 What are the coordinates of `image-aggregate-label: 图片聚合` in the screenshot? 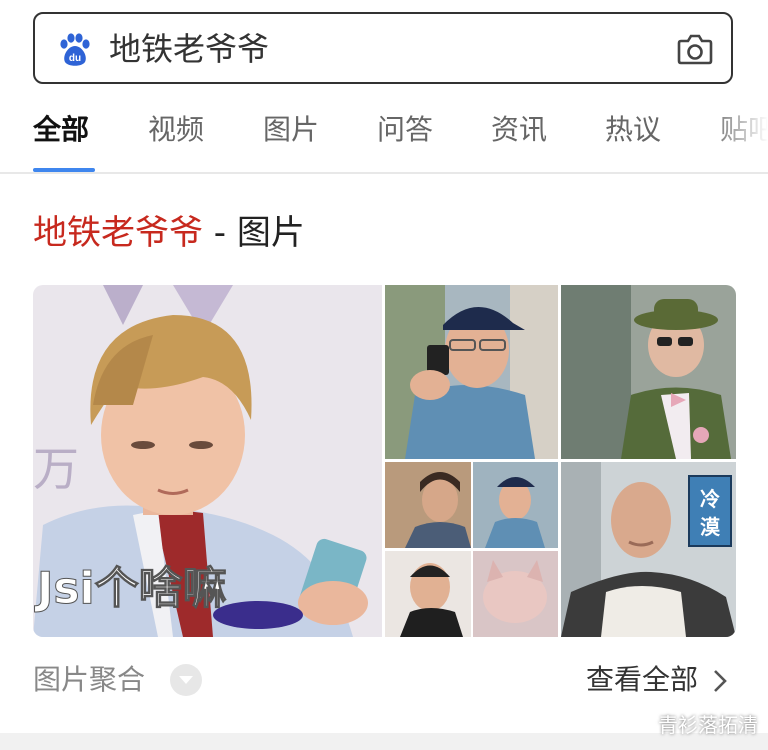 It's located at (89, 680).